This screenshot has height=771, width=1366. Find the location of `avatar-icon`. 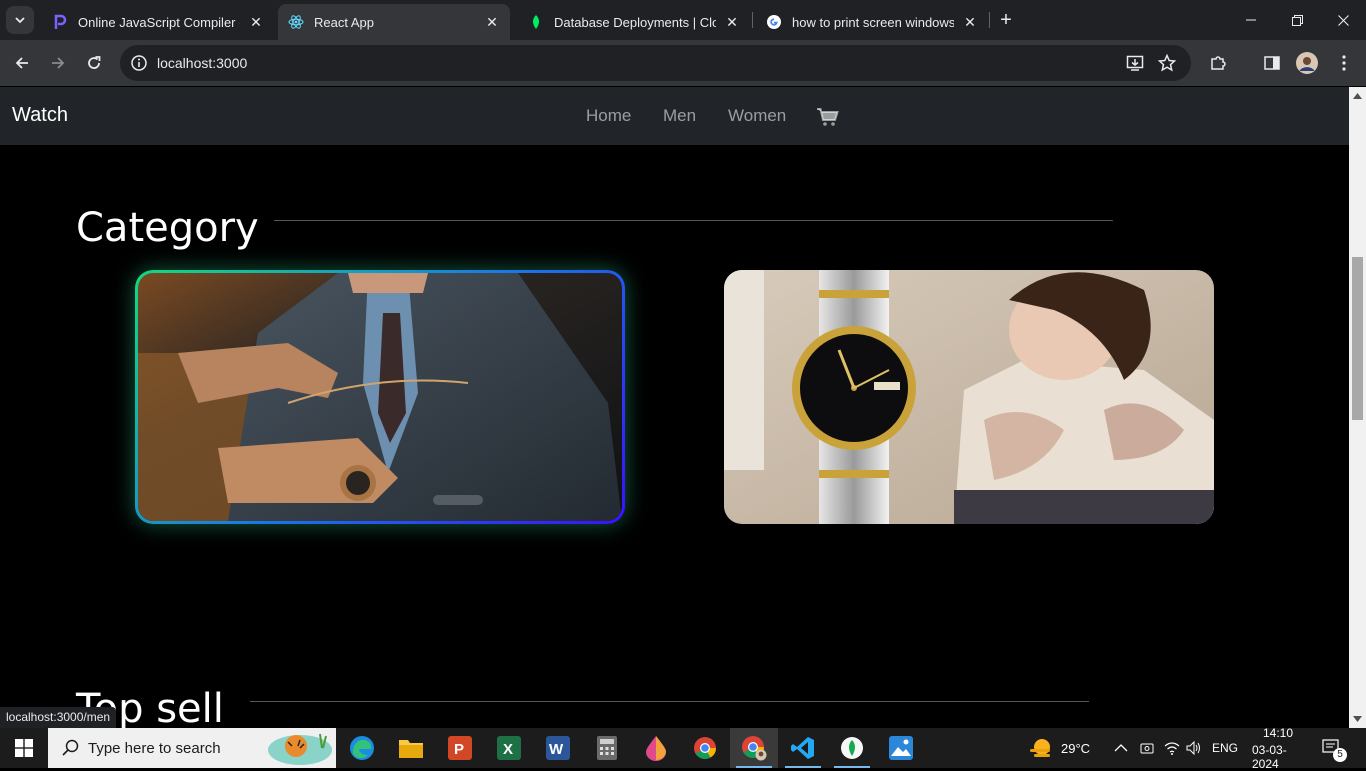

avatar-icon is located at coordinates (1307, 63).